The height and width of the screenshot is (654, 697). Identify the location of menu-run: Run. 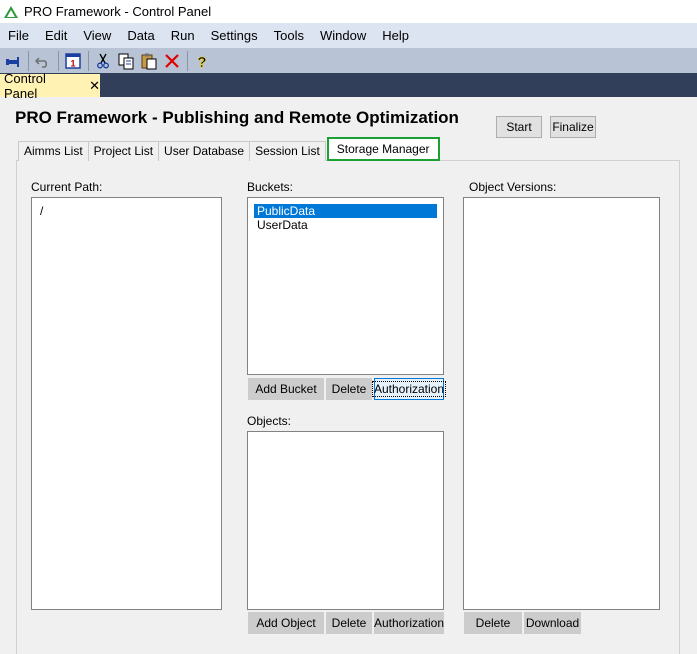
(183, 35).